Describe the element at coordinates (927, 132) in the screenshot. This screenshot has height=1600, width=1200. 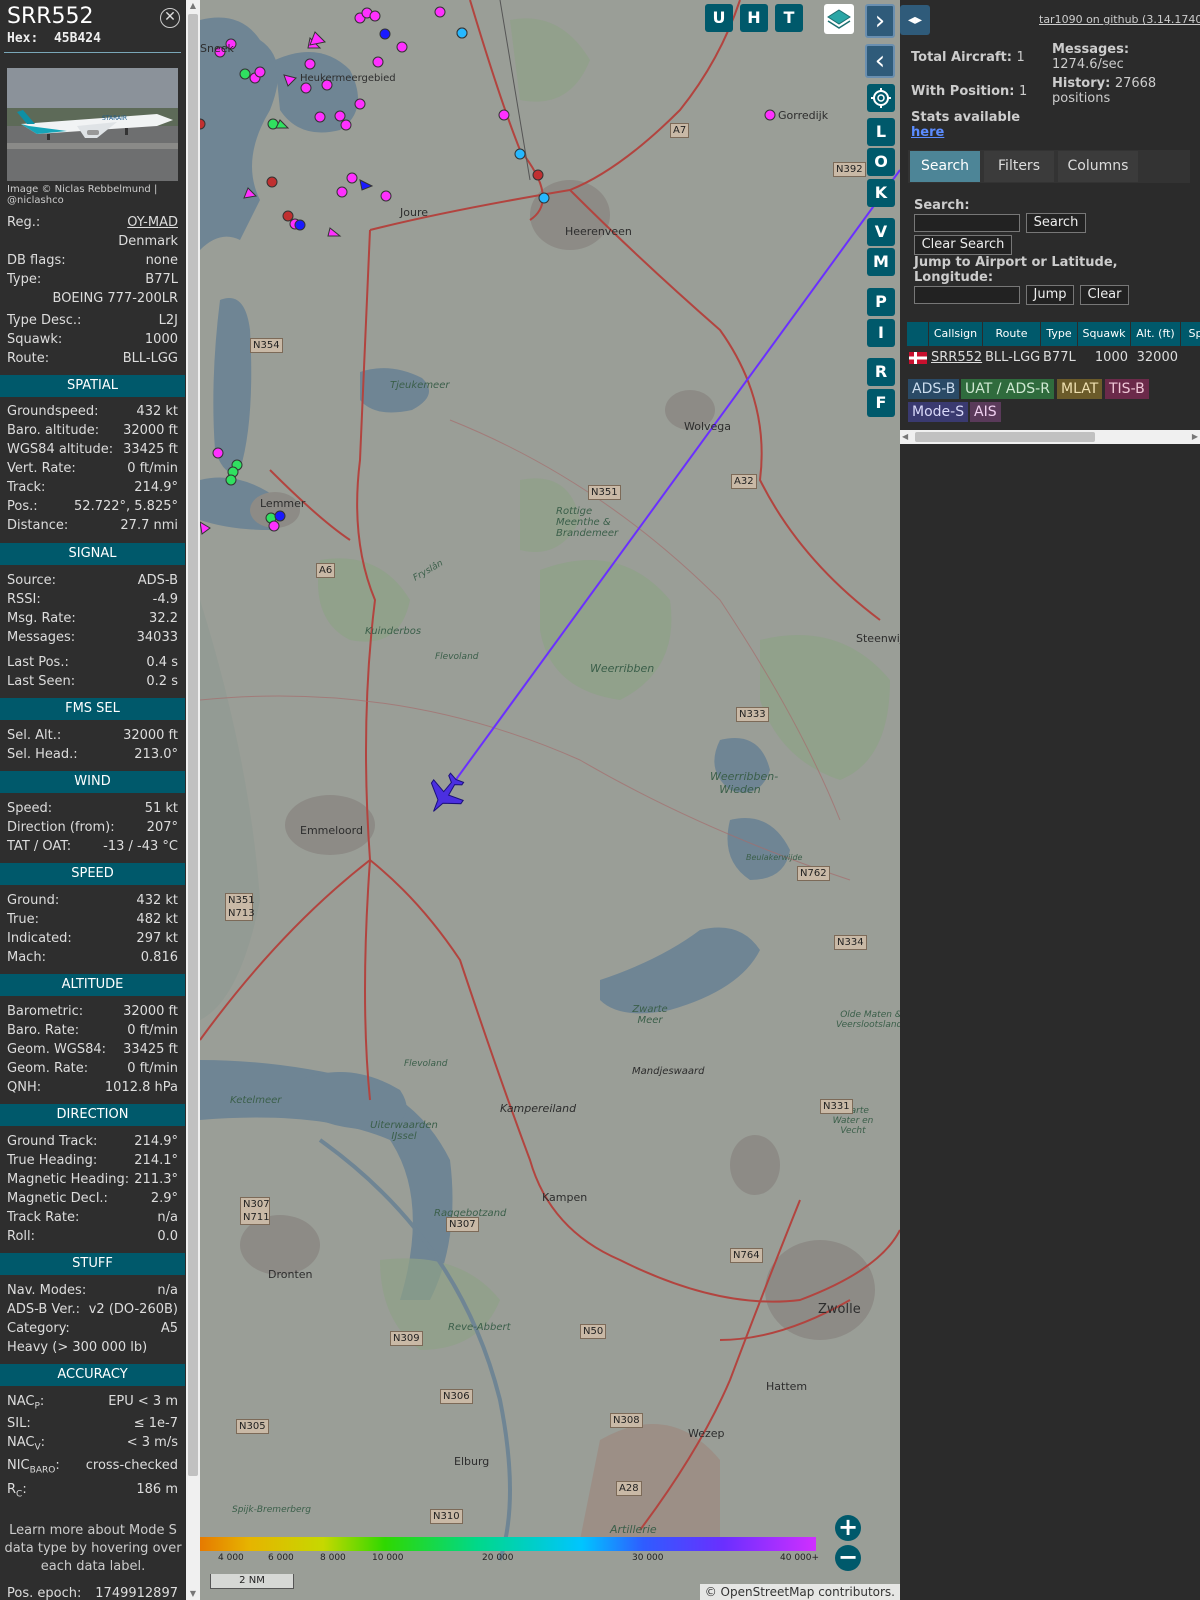
I see `stats-link: here` at that location.